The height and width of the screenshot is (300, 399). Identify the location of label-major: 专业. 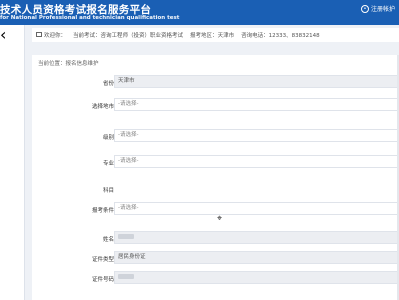
(108, 164).